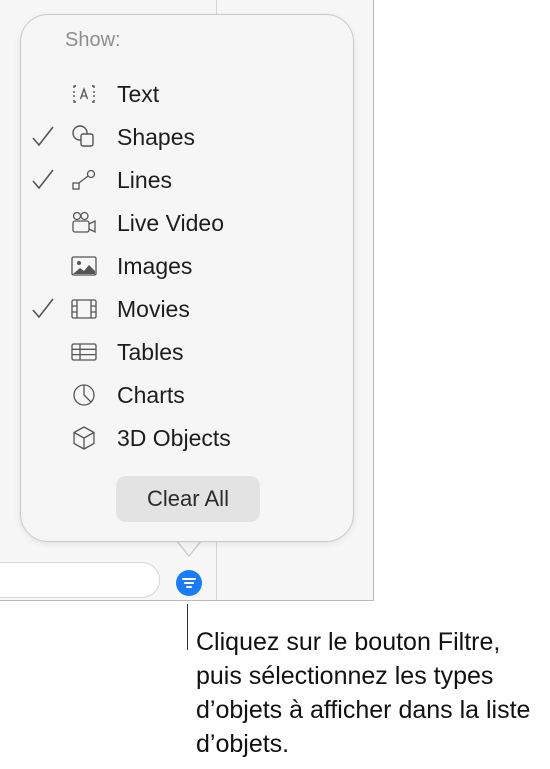 The width and height of the screenshot is (550, 769). Describe the element at coordinates (83, 136) in the screenshot. I see `shapes-icon` at that location.